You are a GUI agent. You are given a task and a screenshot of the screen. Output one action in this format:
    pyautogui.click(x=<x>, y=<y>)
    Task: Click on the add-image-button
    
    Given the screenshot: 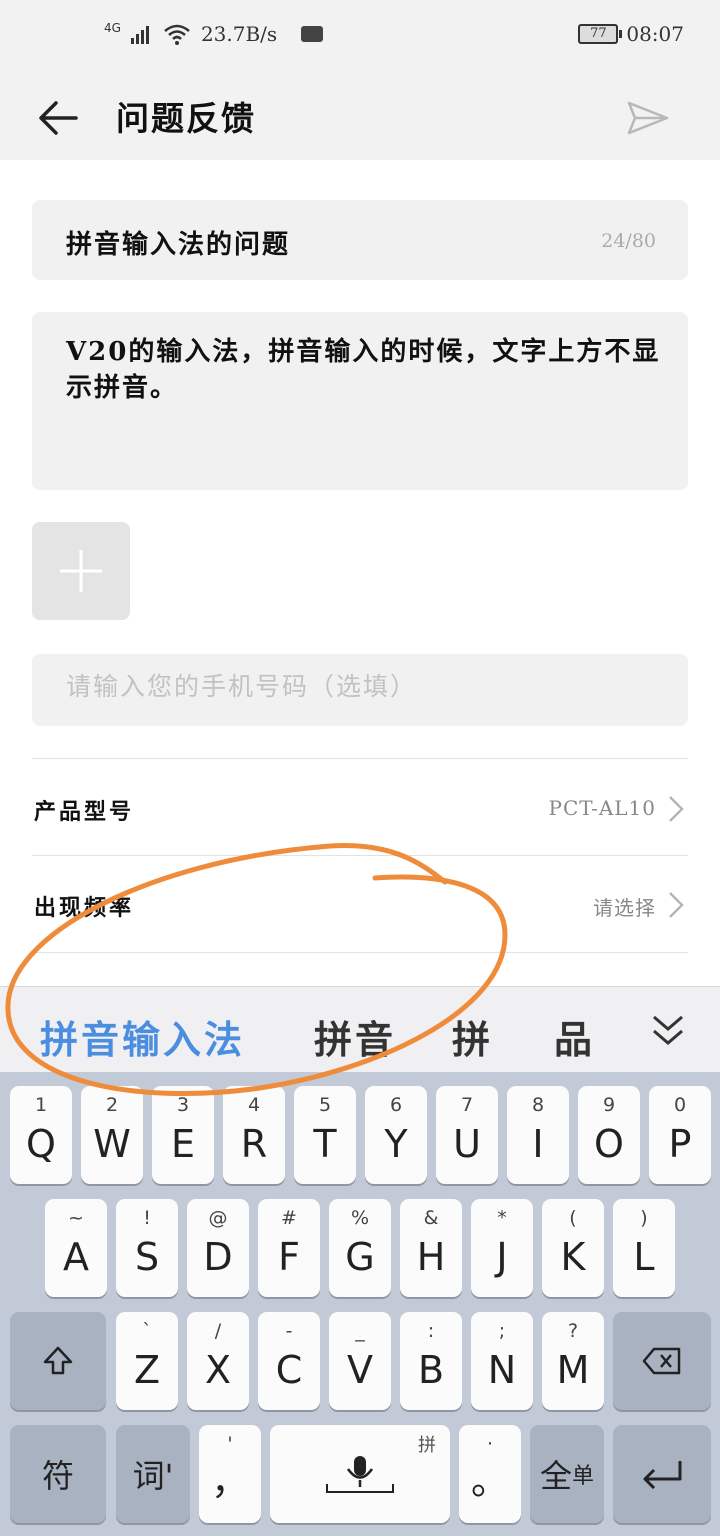 What is the action you would take?
    pyautogui.click(x=81, y=571)
    